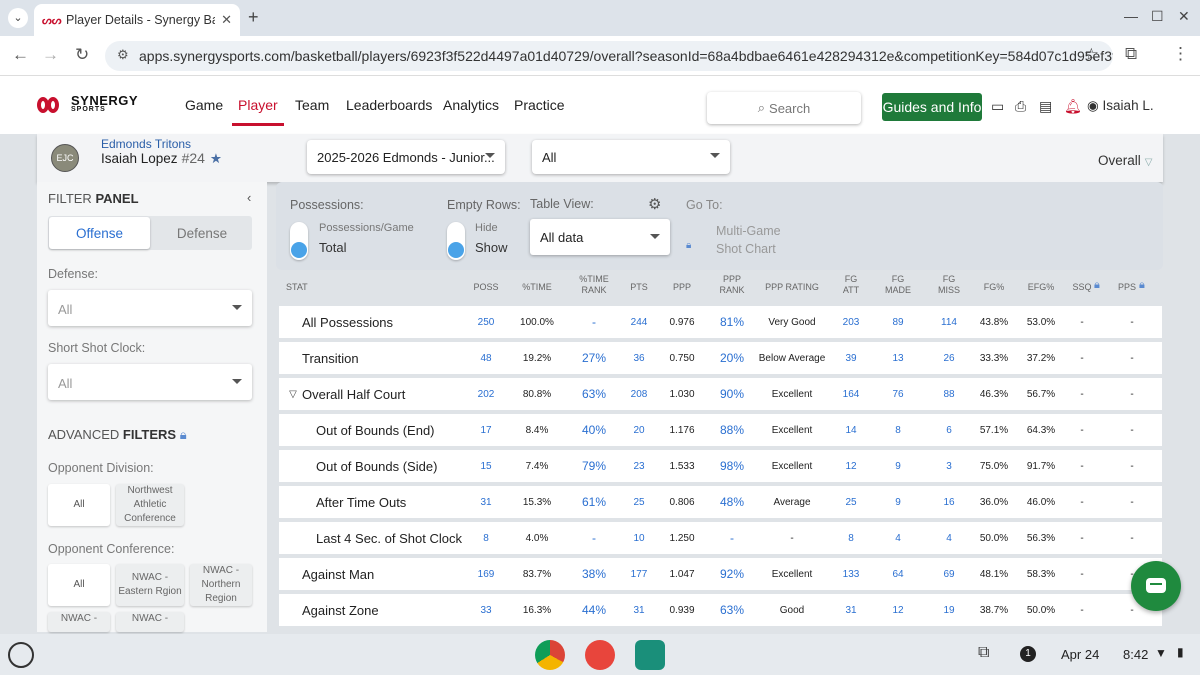 The height and width of the screenshot is (675, 1200). Describe the element at coordinates (258, 111) in the screenshot. I see `nav-player: Player` at that location.